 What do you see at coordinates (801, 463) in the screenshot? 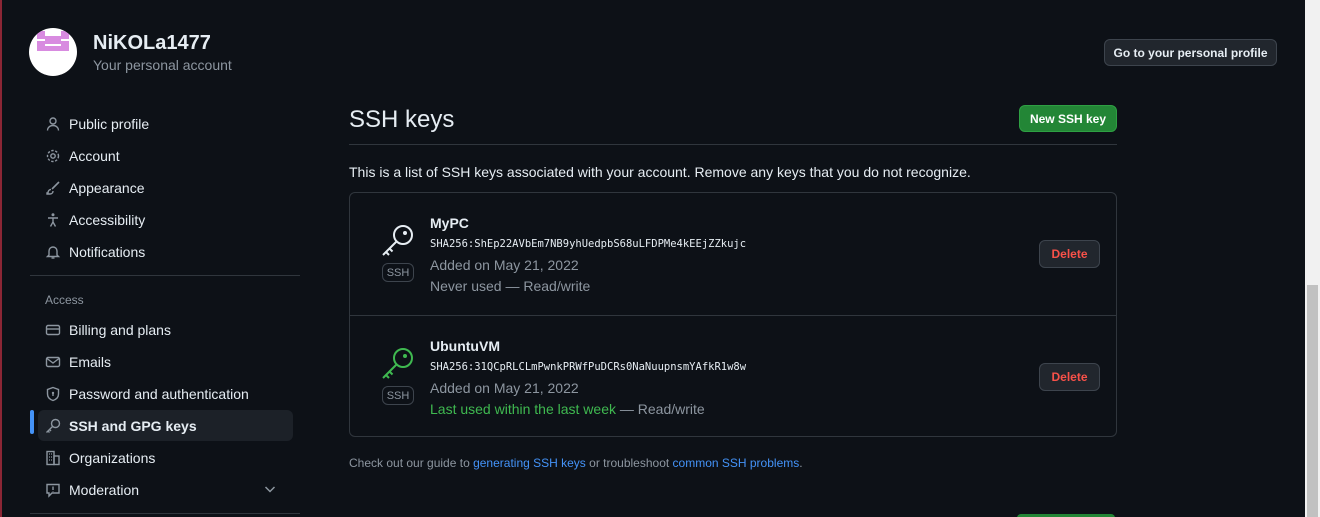
I see `help-text: .` at bounding box center [801, 463].